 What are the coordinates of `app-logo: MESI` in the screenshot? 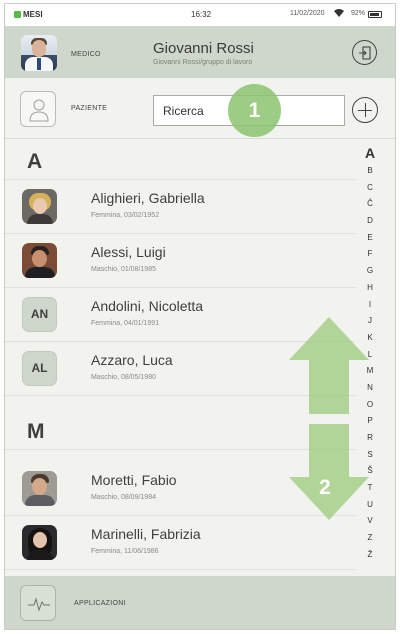 It's located at (28, 14).